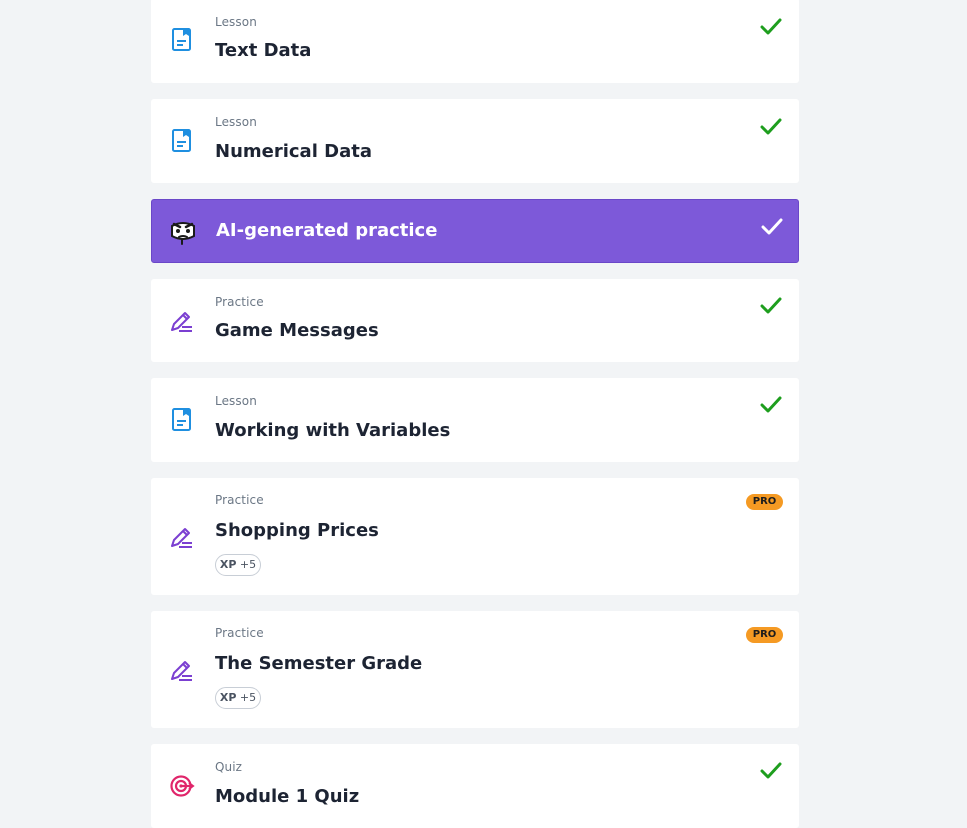  What do you see at coordinates (475, 231) in the screenshot?
I see `list-item-ai-generated-practice: AI-generated practice` at bounding box center [475, 231].